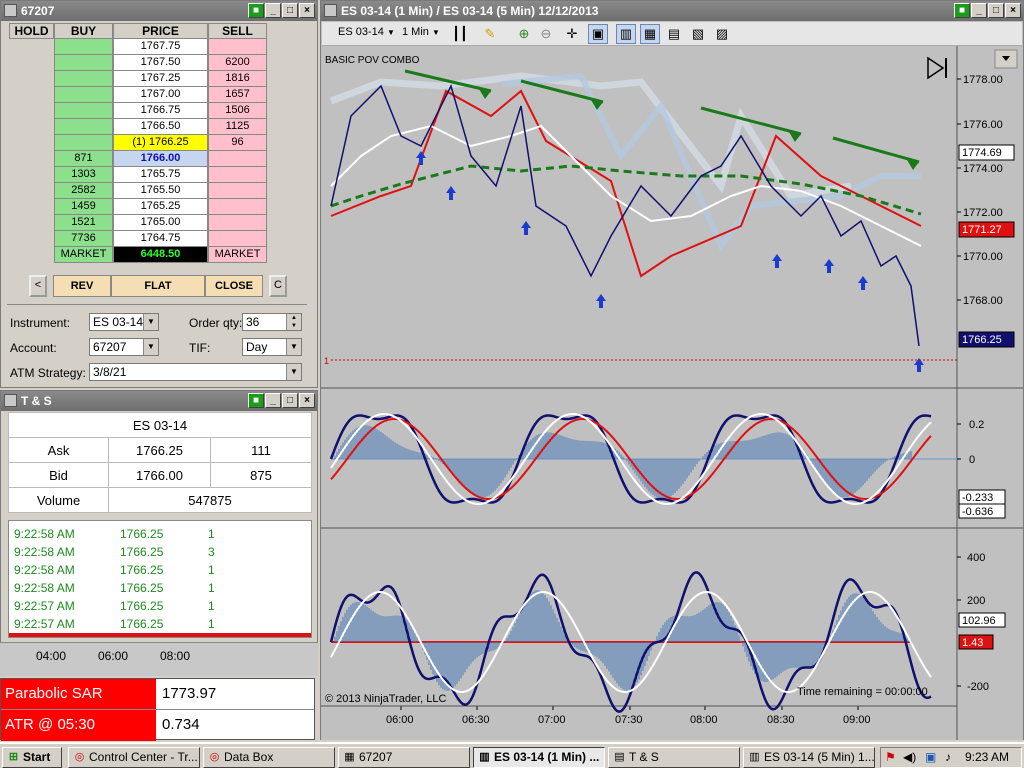  Describe the element at coordinates (415, 32) in the screenshot. I see `toolbar-interval-label: 1 Min` at that location.